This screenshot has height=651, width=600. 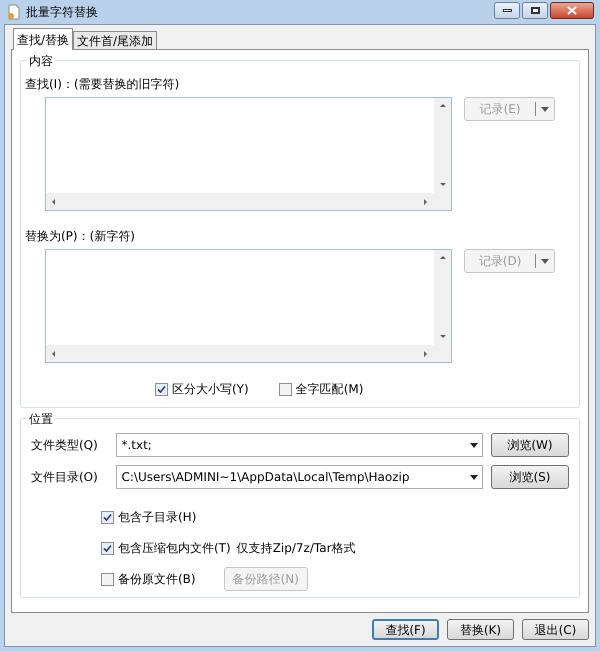 I want to click on combo-box: *.txt;, so click(x=299, y=445).